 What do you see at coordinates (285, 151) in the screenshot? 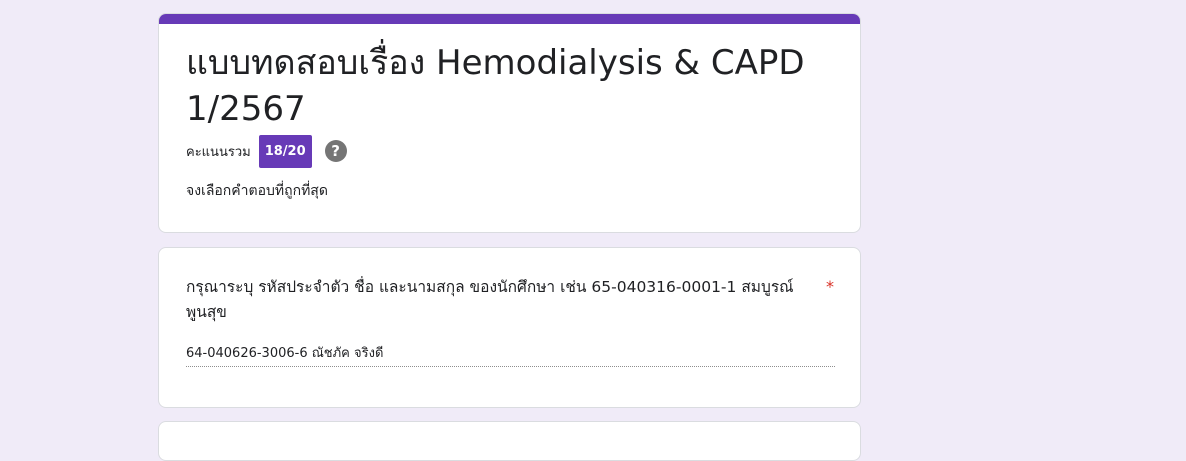
I see `score-badge: 18/20` at bounding box center [285, 151].